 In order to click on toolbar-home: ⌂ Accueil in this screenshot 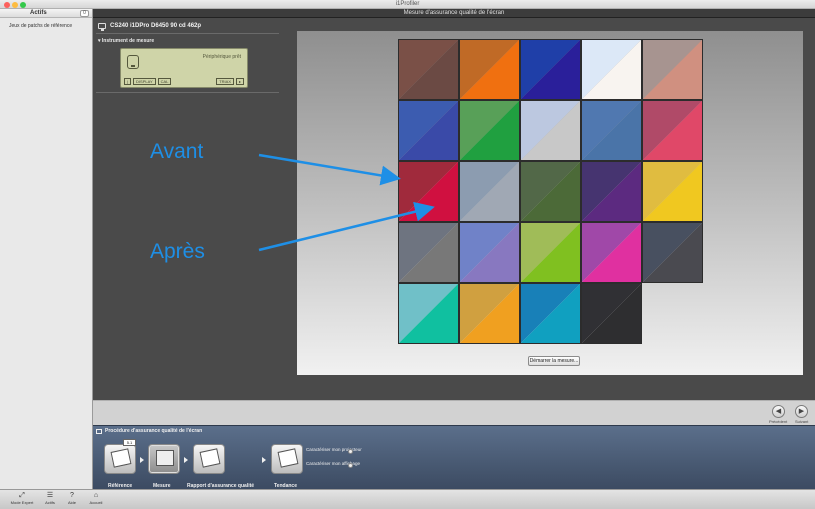, I will do `click(96, 500)`.